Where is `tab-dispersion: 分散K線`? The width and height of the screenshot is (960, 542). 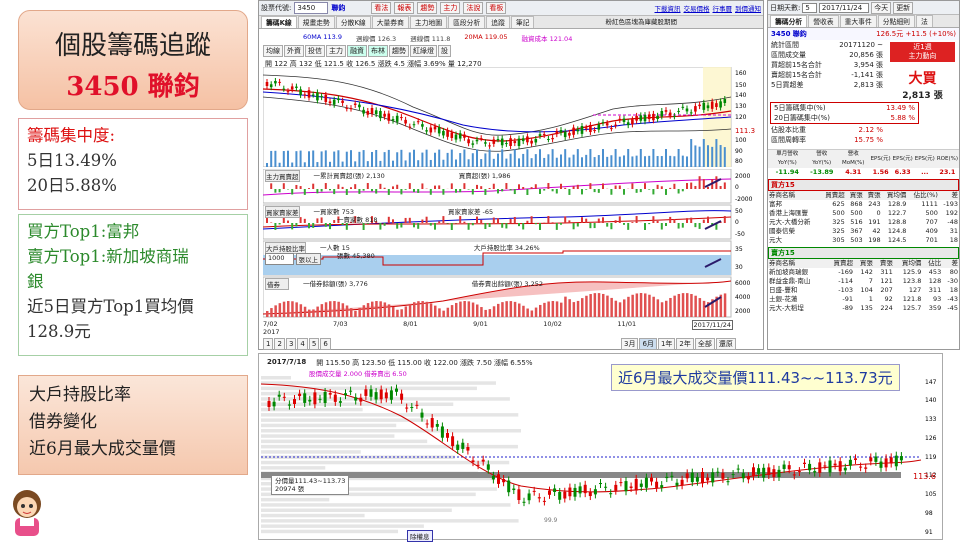
tab-dispersion: 分散K線 is located at coordinates (353, 22).